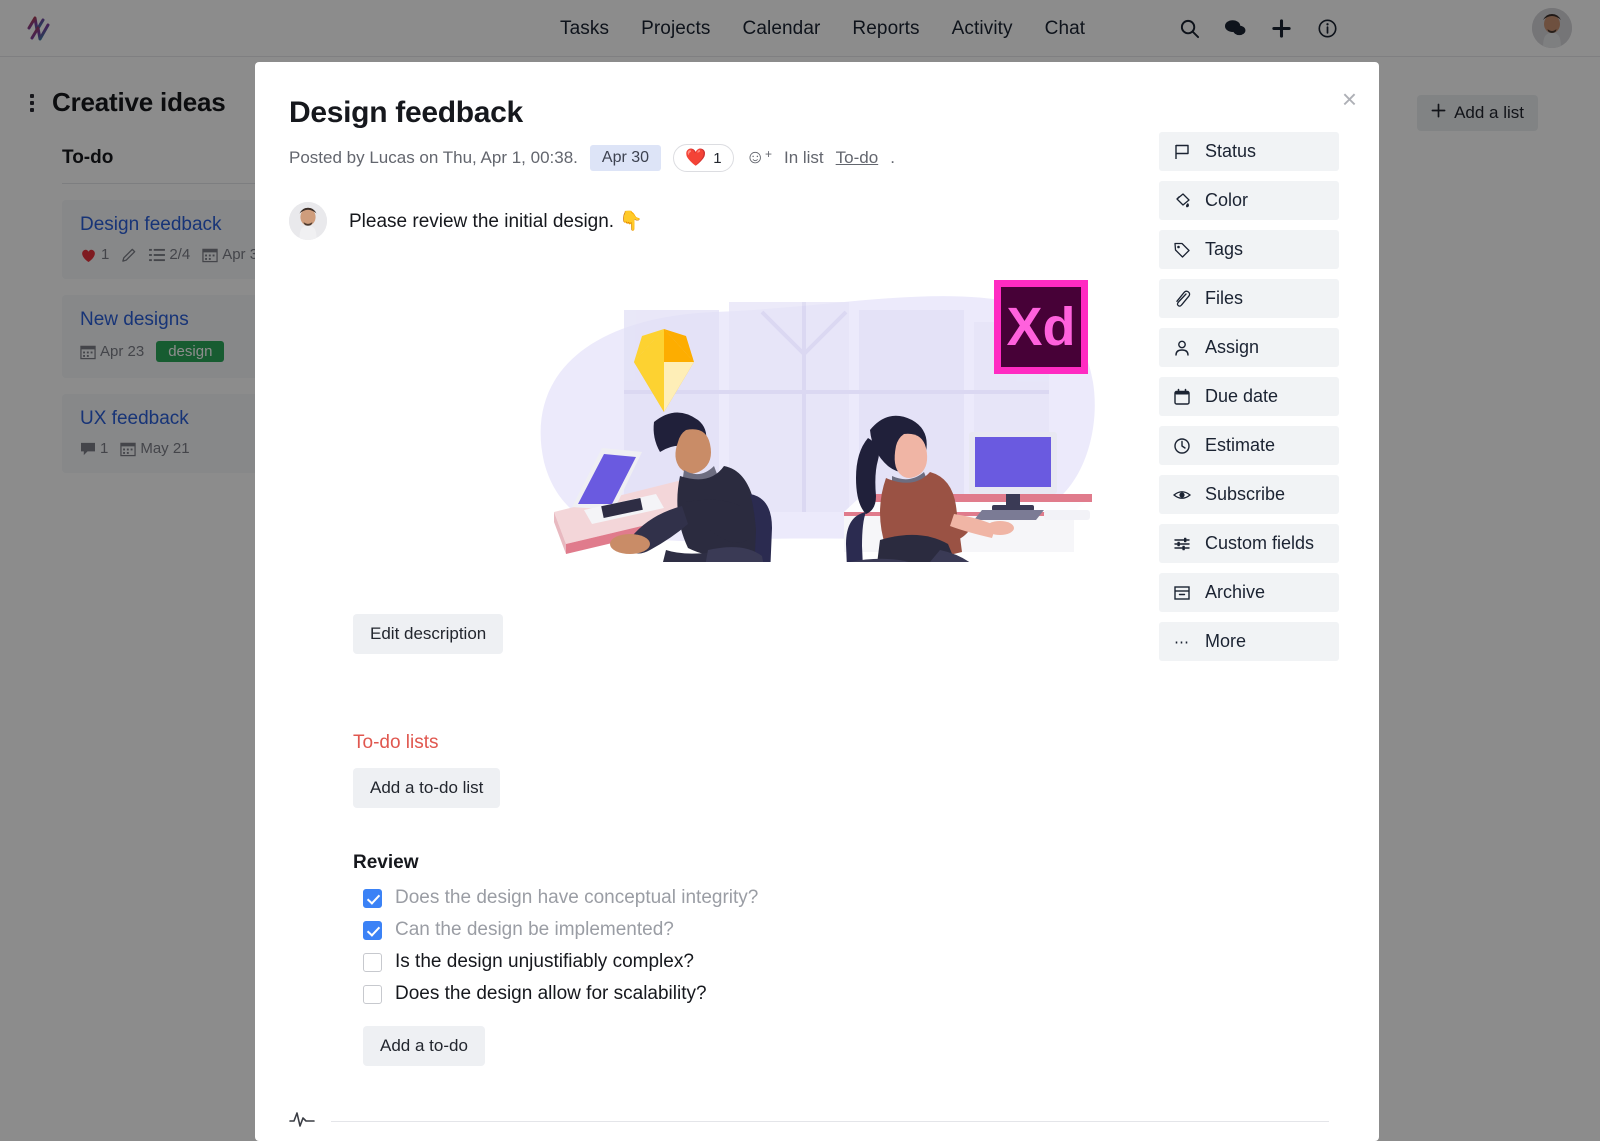 This screenshot has height=1141, width=1600. What do you see at coordinates (386, 862) in the screenshot?
I see `todo-list-title: Review` at bounding box center [386, 862].